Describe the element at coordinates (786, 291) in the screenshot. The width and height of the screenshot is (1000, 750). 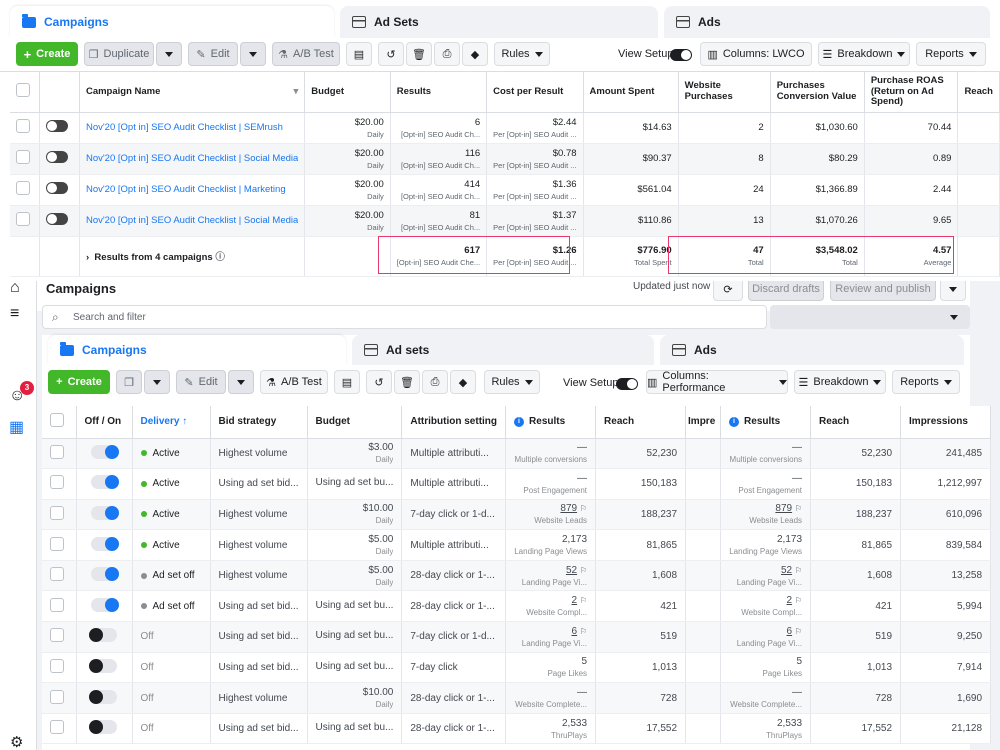
I see `discard-drafts-button: Discard drafts` at that location.